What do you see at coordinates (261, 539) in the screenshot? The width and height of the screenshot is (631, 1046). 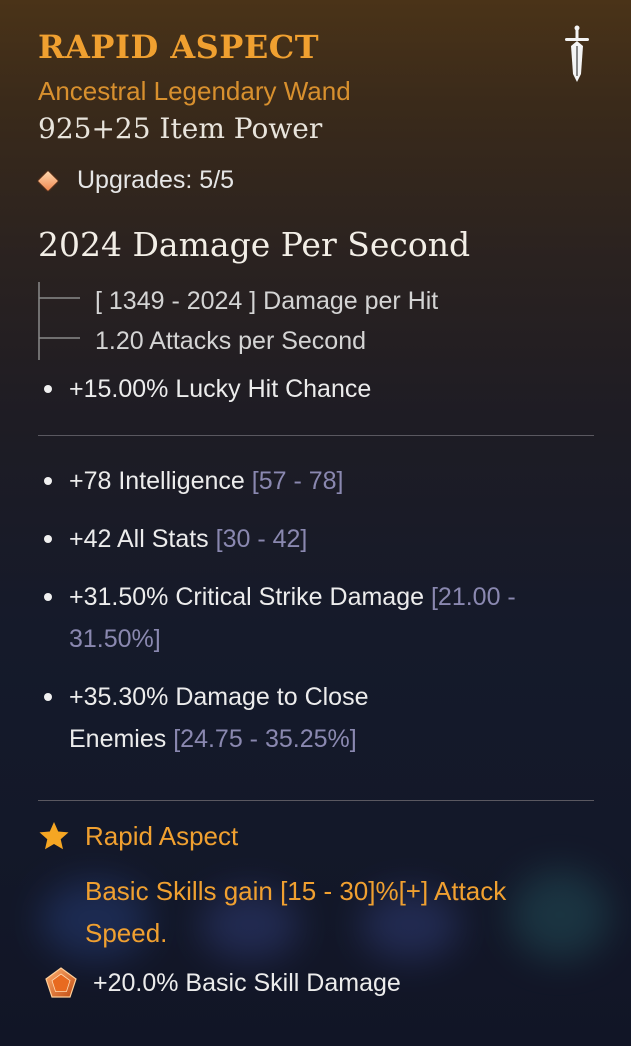 I see `affix-range: [30 - 42]` at bounding box center [261, 539].